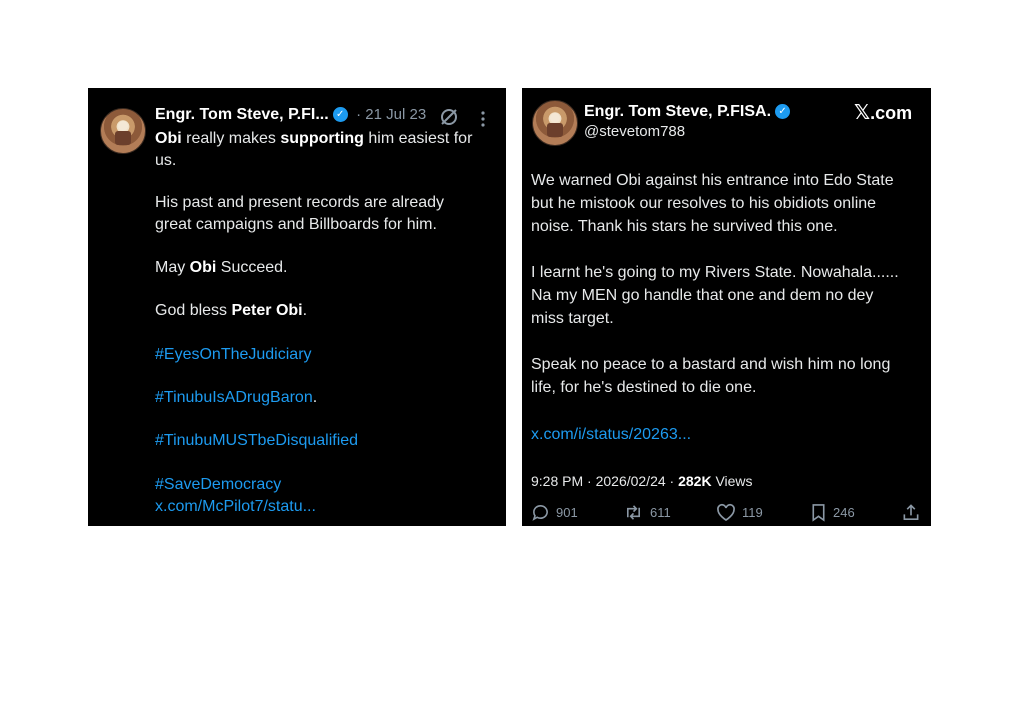 This screenshot has width=1024, height=724. I want to click on hashtag-link: #TinubuIsADrugBaron, so click(234, 397).